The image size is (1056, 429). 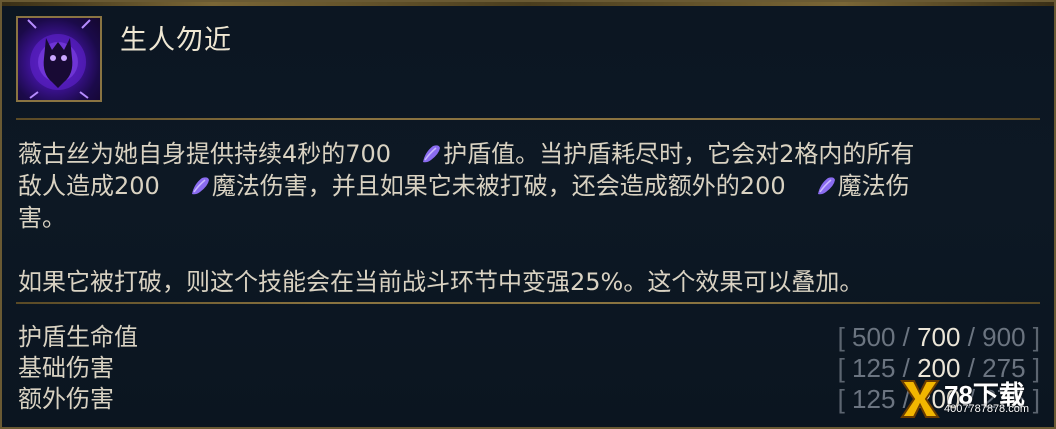 What do you see at coordinates (987, 409) in the screenshot?
I see `watermark-url: 4007787878.com` at bounding box center [987, 409].